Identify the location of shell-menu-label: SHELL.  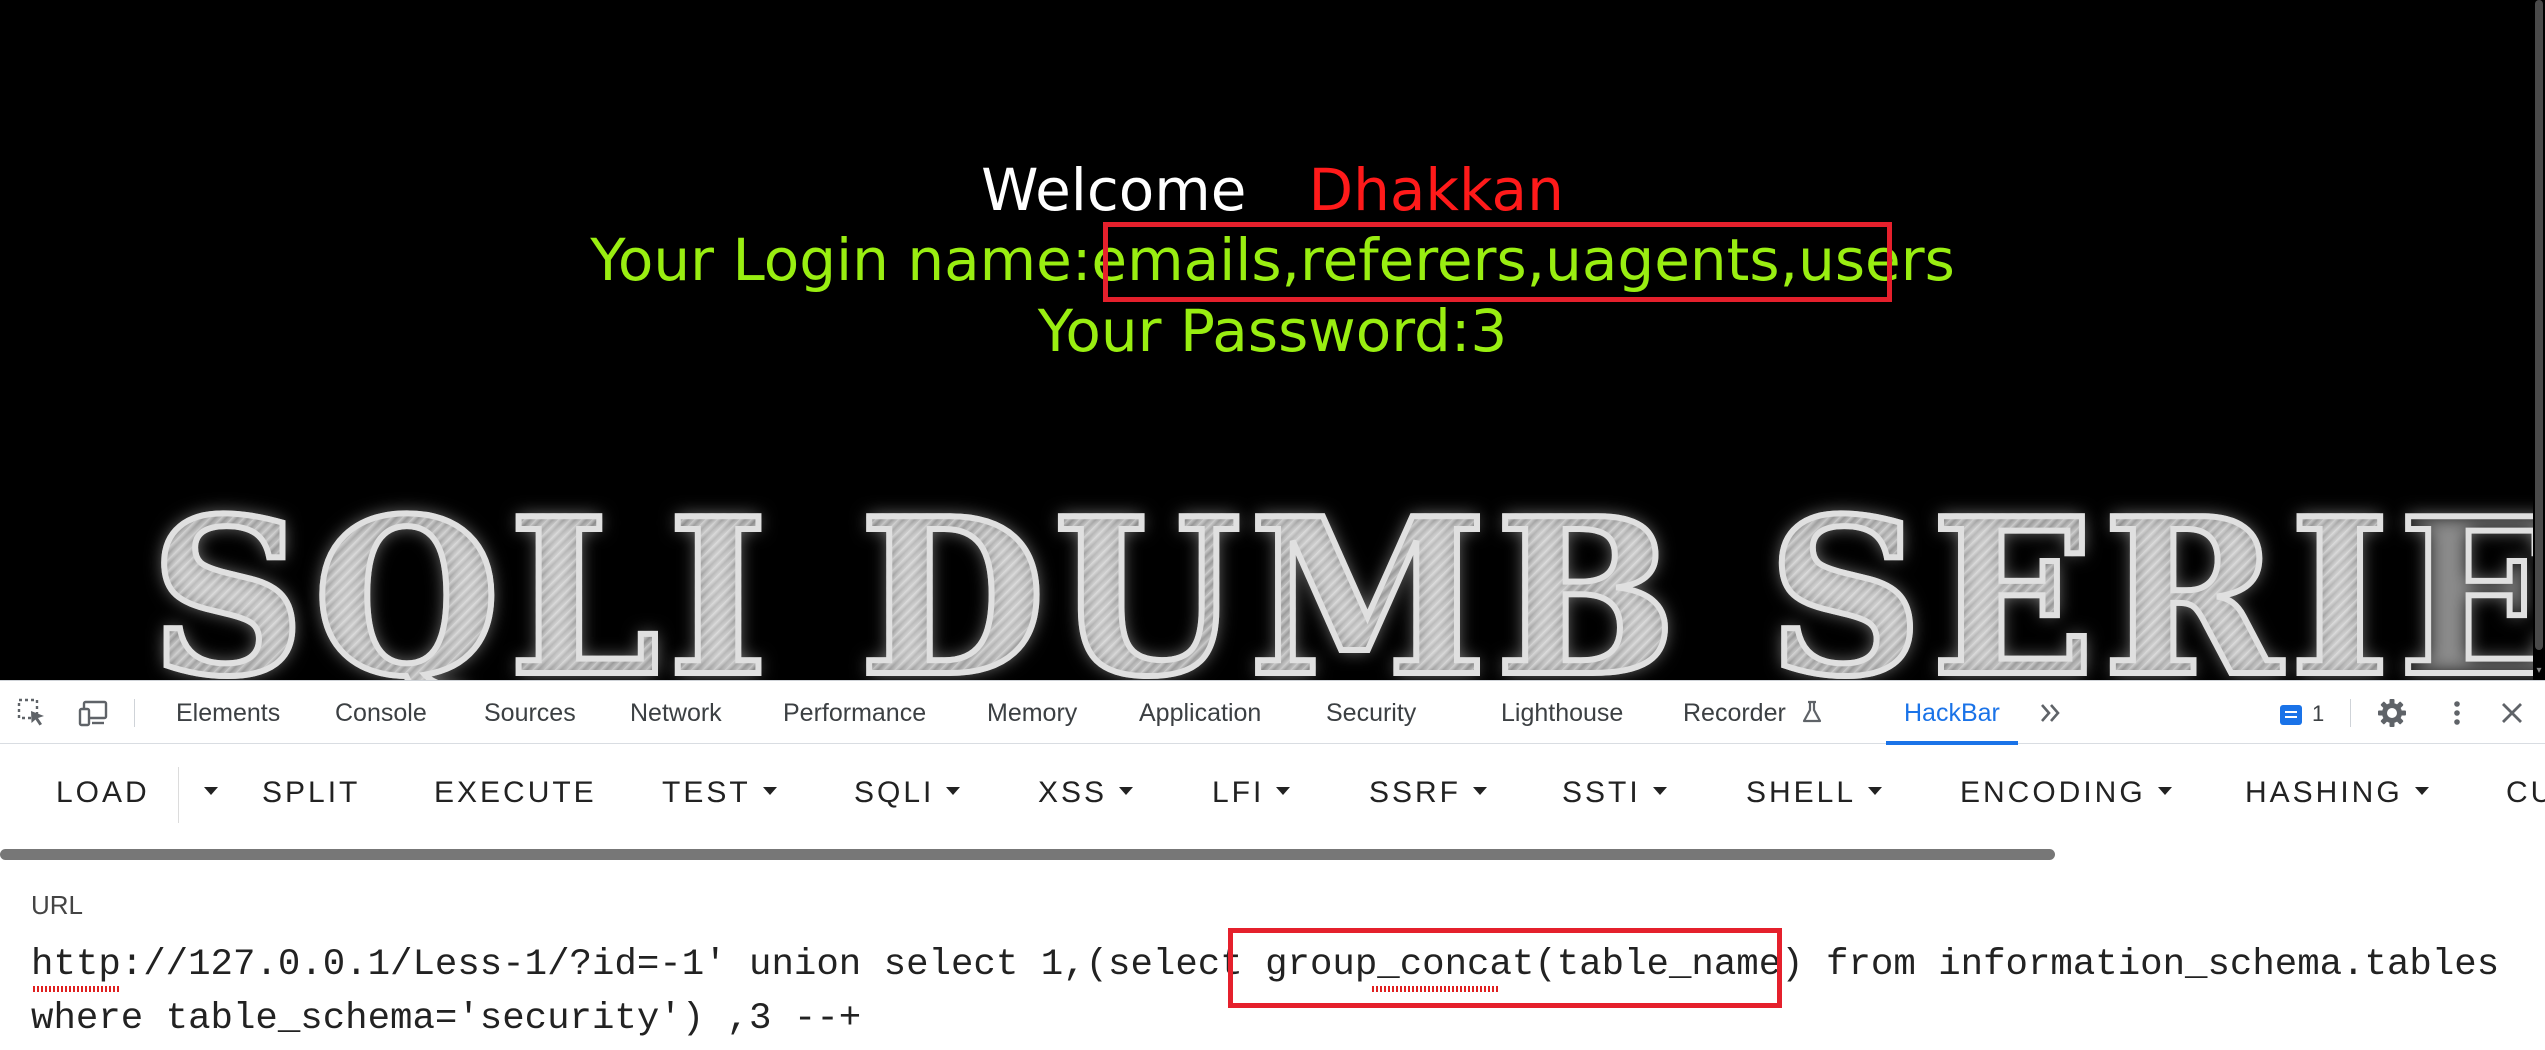
(1801, 792).